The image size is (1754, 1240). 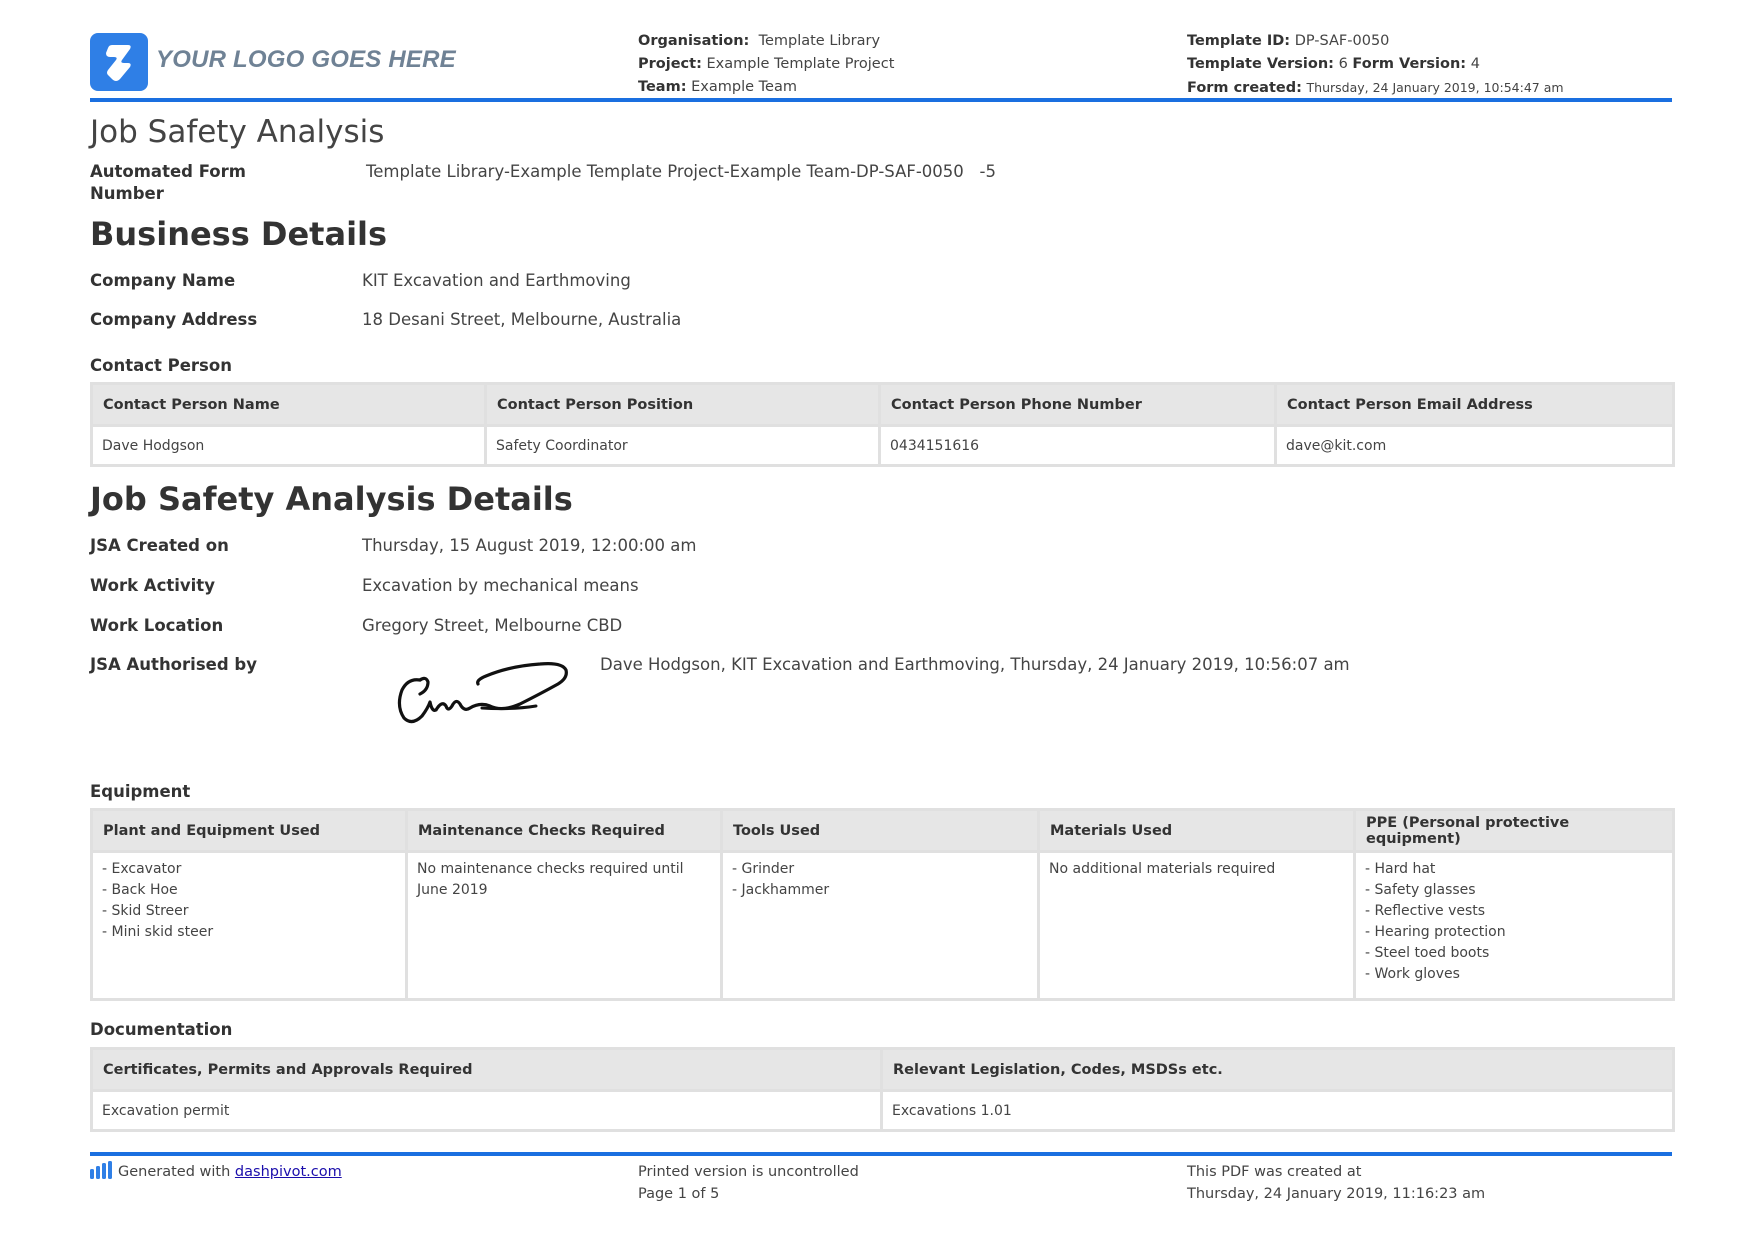 What do you see at coordinates (140, 890) in the screenshot?
I see `list-item: - Back Hoe` at bounding box center [140, 890].